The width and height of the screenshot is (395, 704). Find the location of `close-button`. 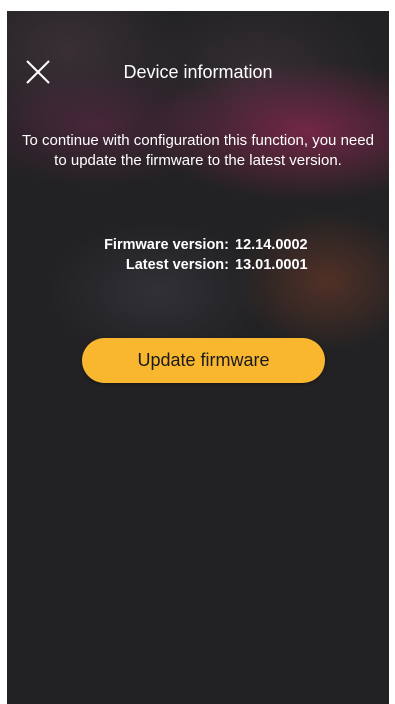

close-button is located at coordinates (38, 72).